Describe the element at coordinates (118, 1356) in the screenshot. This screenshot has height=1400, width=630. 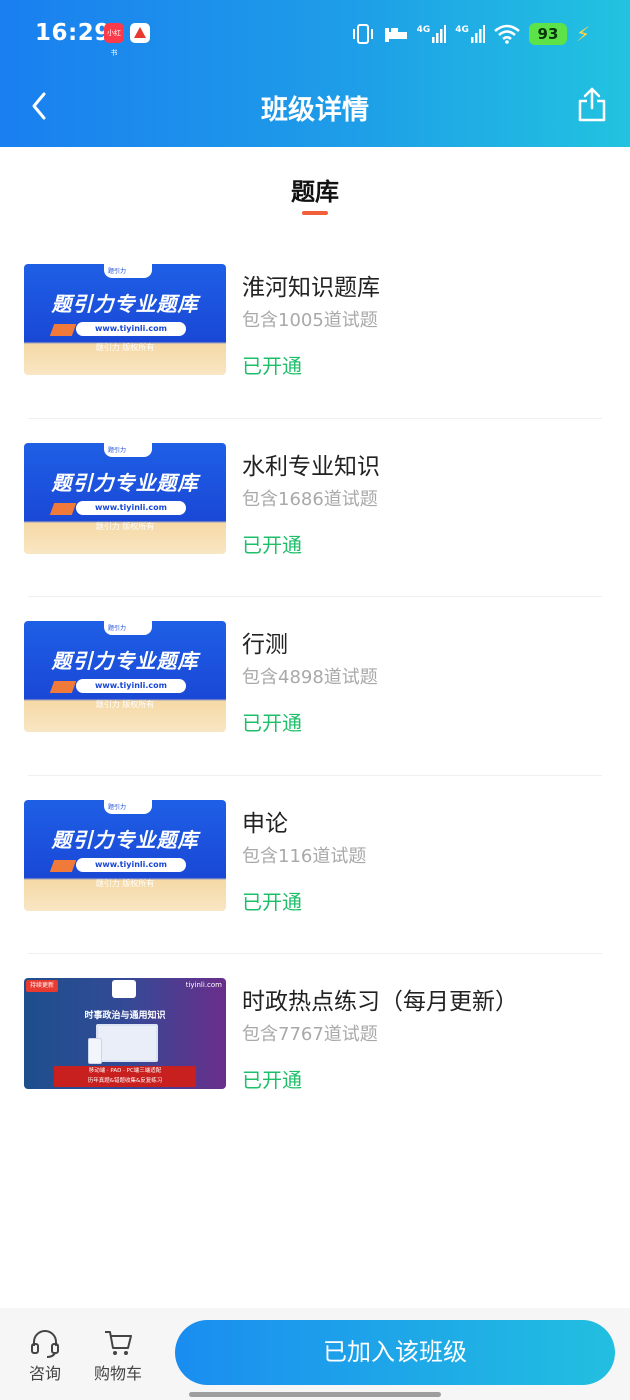
I see `cart-button: 购物车` at that location.